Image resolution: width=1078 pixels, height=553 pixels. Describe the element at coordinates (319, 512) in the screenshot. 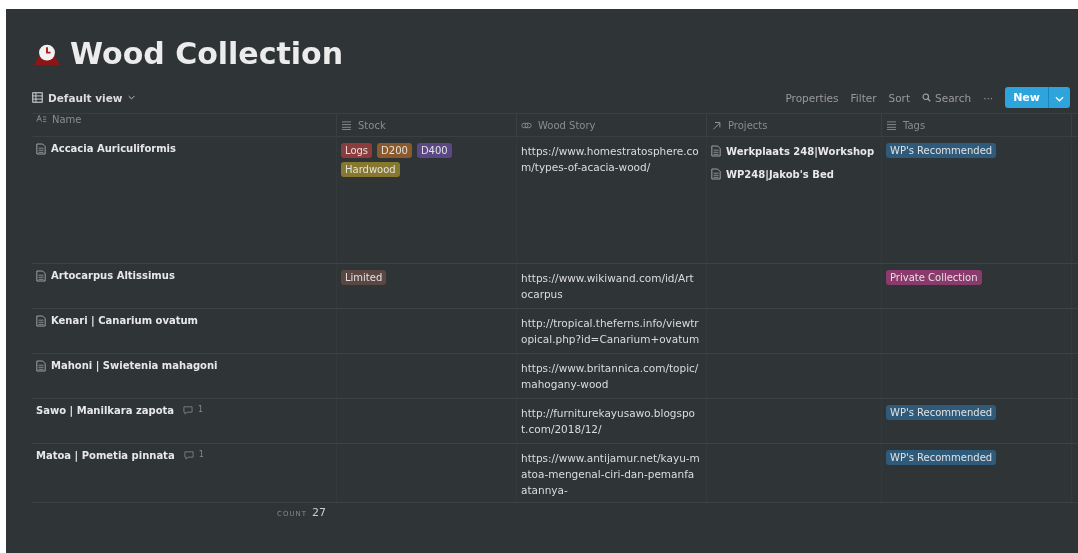

I see `count-value: 27` at that location.